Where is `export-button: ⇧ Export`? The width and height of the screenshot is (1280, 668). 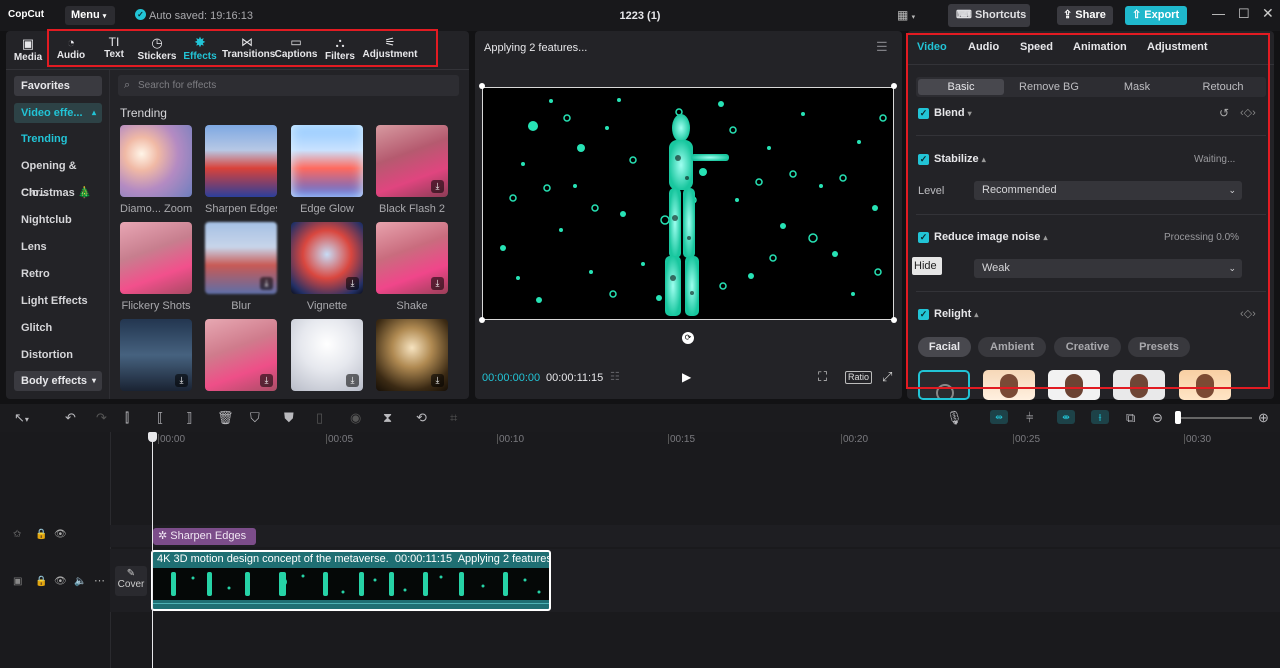 export-button: ⇧ Export is located at coordinates (1156, 15).